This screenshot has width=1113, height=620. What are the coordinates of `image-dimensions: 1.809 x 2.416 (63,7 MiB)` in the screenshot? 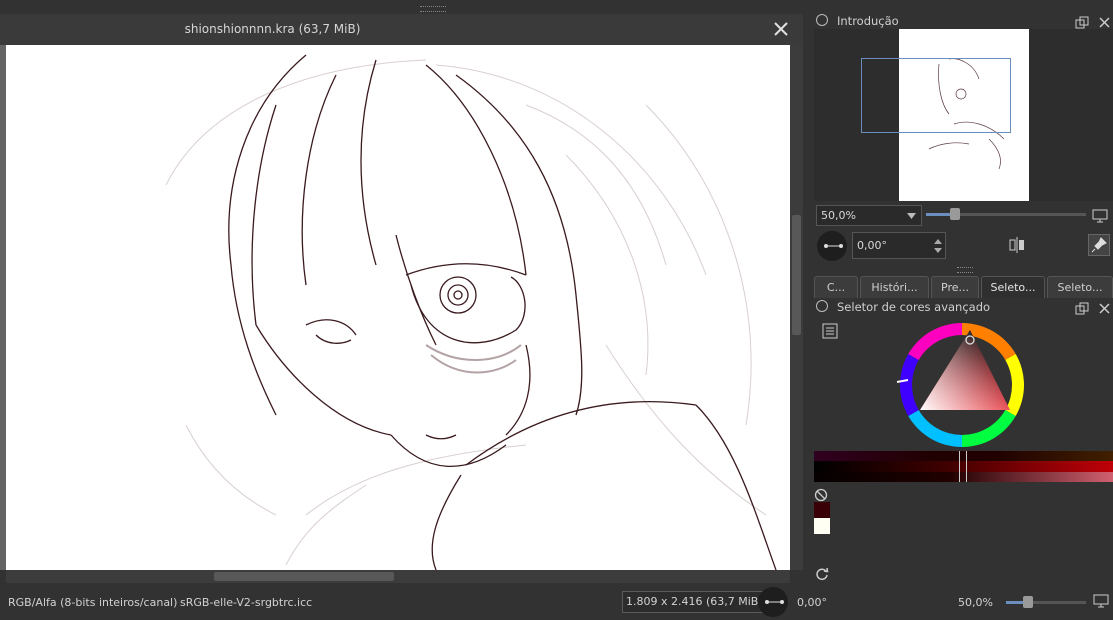 It's located at (694, 602).